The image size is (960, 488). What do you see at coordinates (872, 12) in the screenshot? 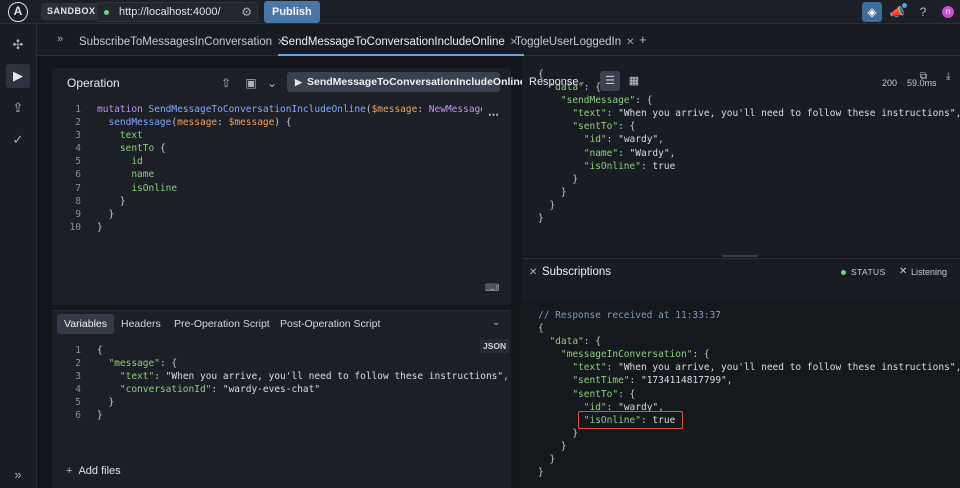
I see `layers-icon: ◈` at bounding box center [872, 12].